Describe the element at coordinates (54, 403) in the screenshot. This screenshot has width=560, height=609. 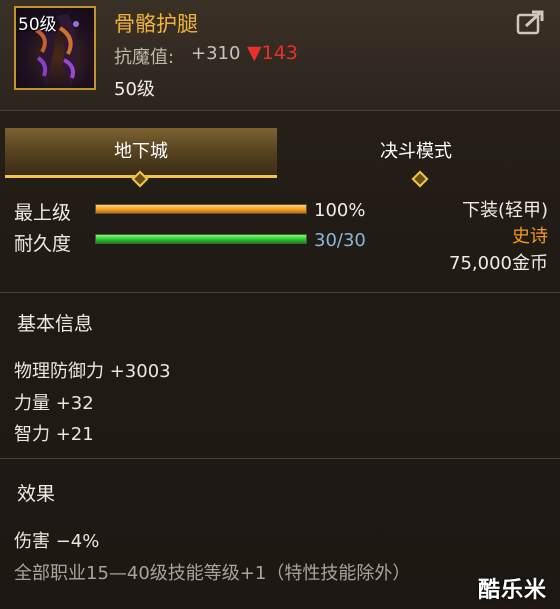
I see `basic-info-line: 力量 +32` at that location.